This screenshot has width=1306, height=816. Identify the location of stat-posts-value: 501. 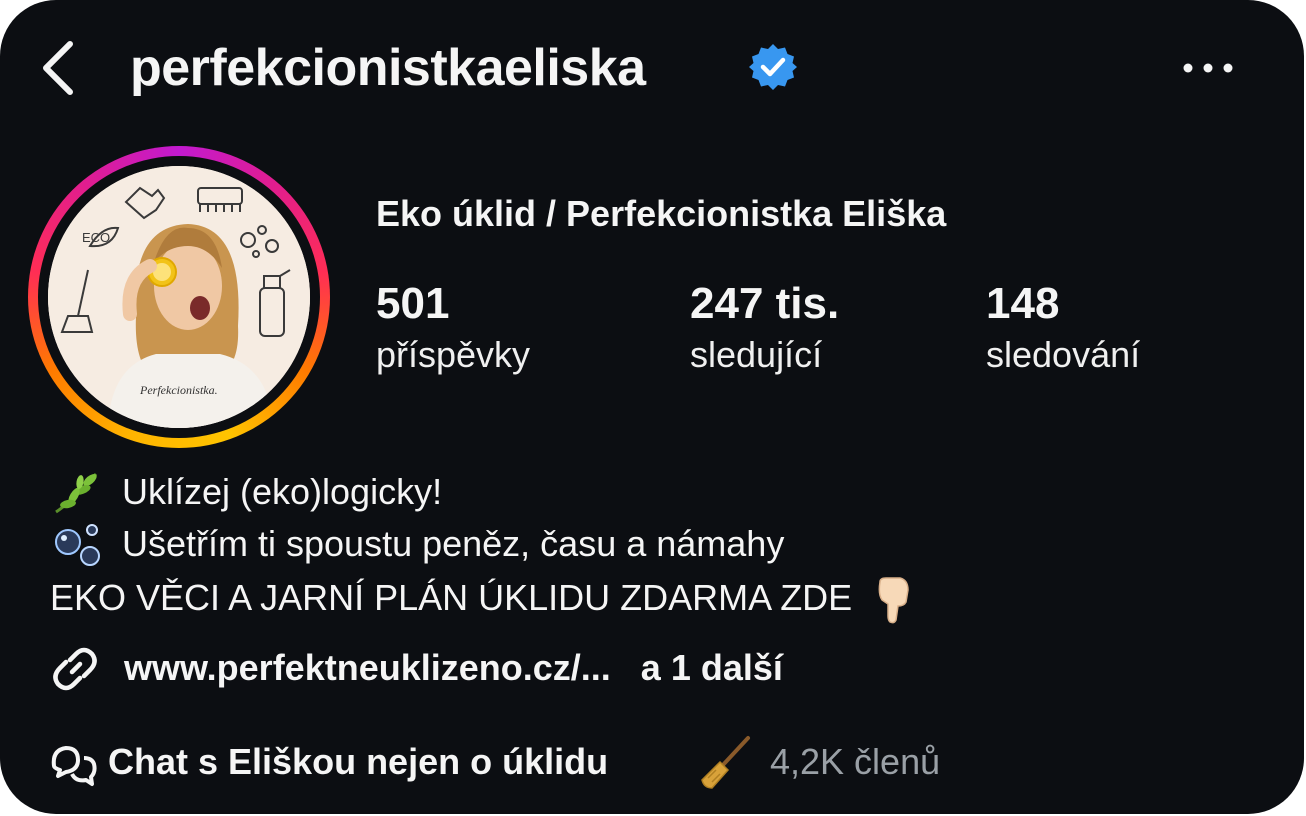
(413, 303).